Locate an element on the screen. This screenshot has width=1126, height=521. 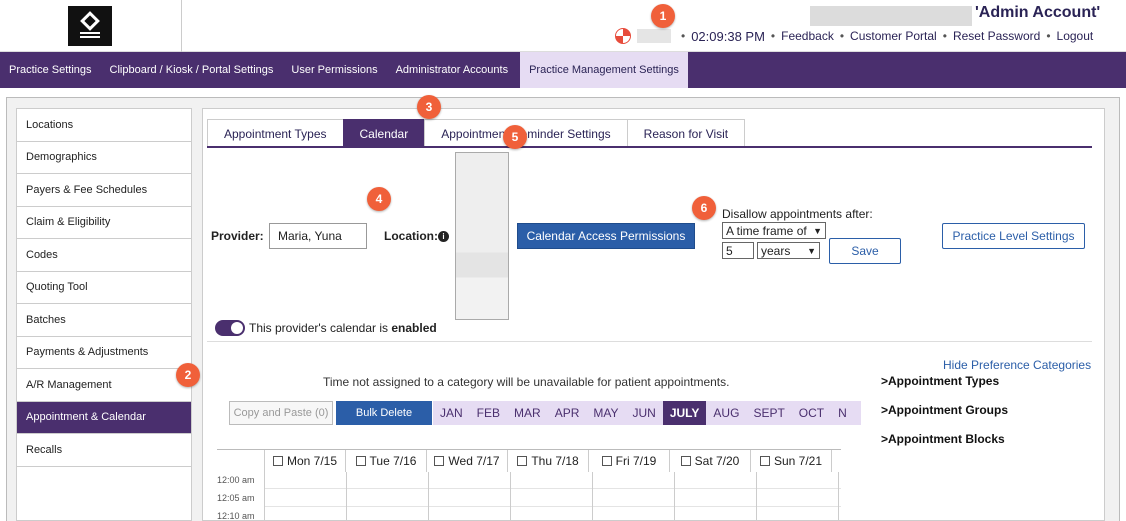
step-badge-1: 1 is located at coordinates (663, 16).